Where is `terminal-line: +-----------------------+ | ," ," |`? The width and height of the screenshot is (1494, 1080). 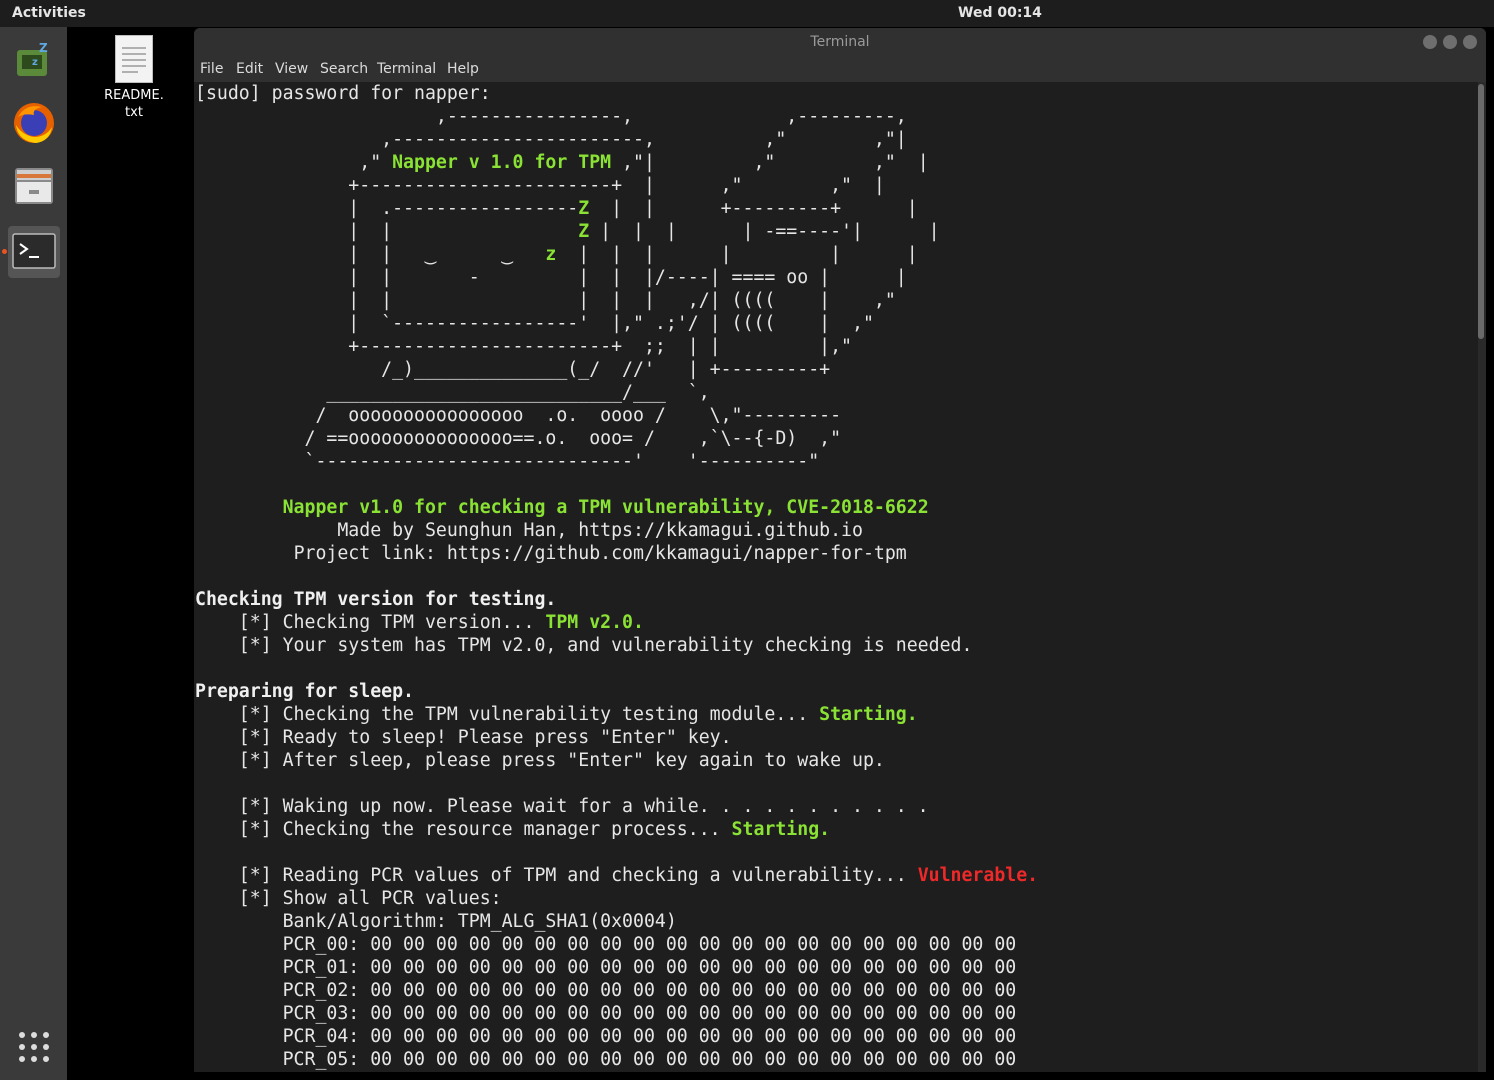
terminal-line: +-----------------------+ | ," ," | is located at coordinates (540, 185).